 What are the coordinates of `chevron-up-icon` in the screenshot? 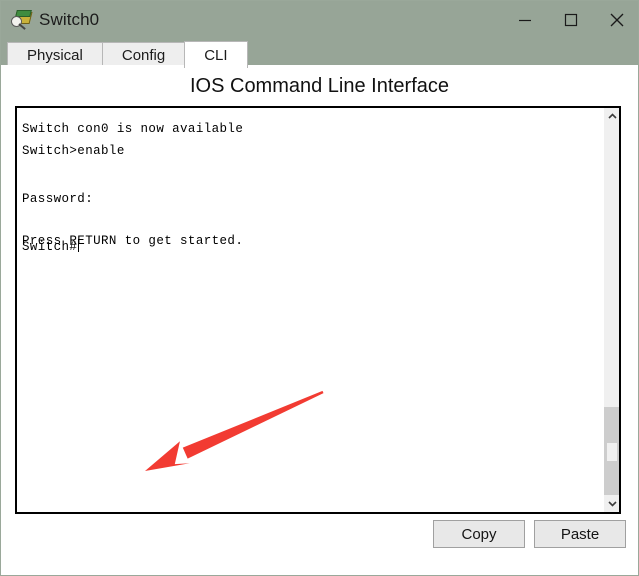 It's located at (611, 116).